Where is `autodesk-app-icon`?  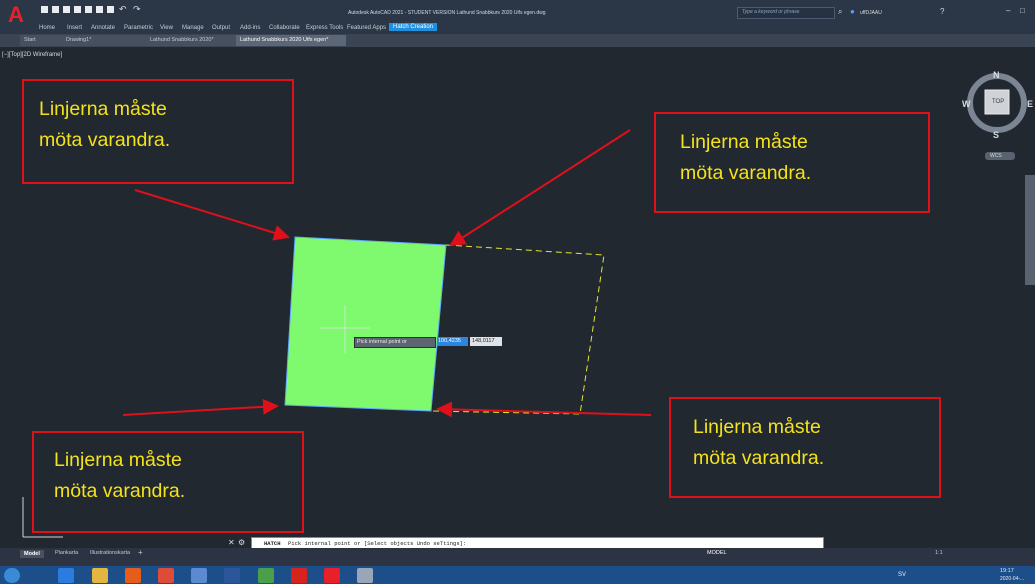
autodesk-app-icon is located at coordinates (266, 575).